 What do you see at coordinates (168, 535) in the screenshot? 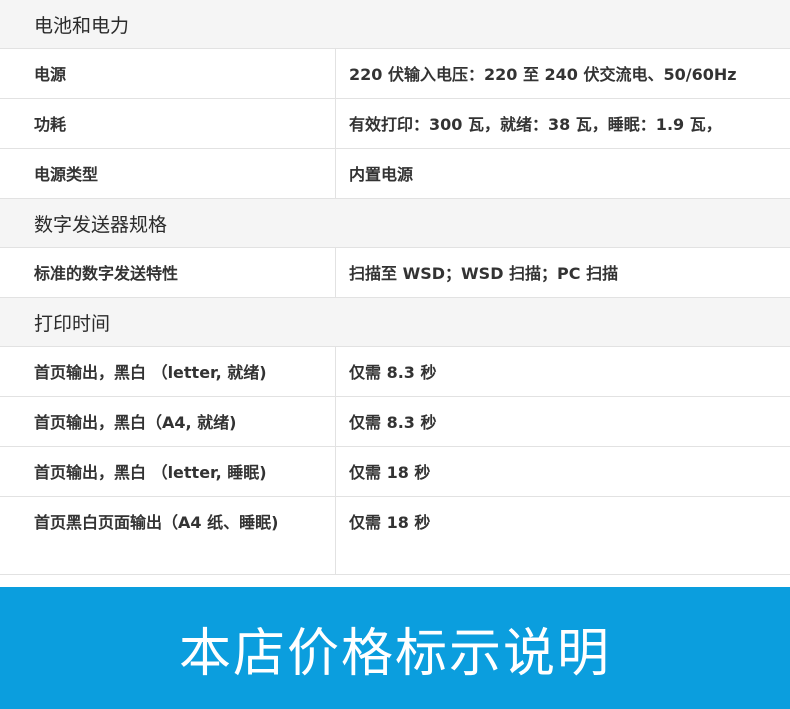
I see `spec-label: 首页黑白页面输出（A4 纸、睡眠)` at bounding box center [168, 535].